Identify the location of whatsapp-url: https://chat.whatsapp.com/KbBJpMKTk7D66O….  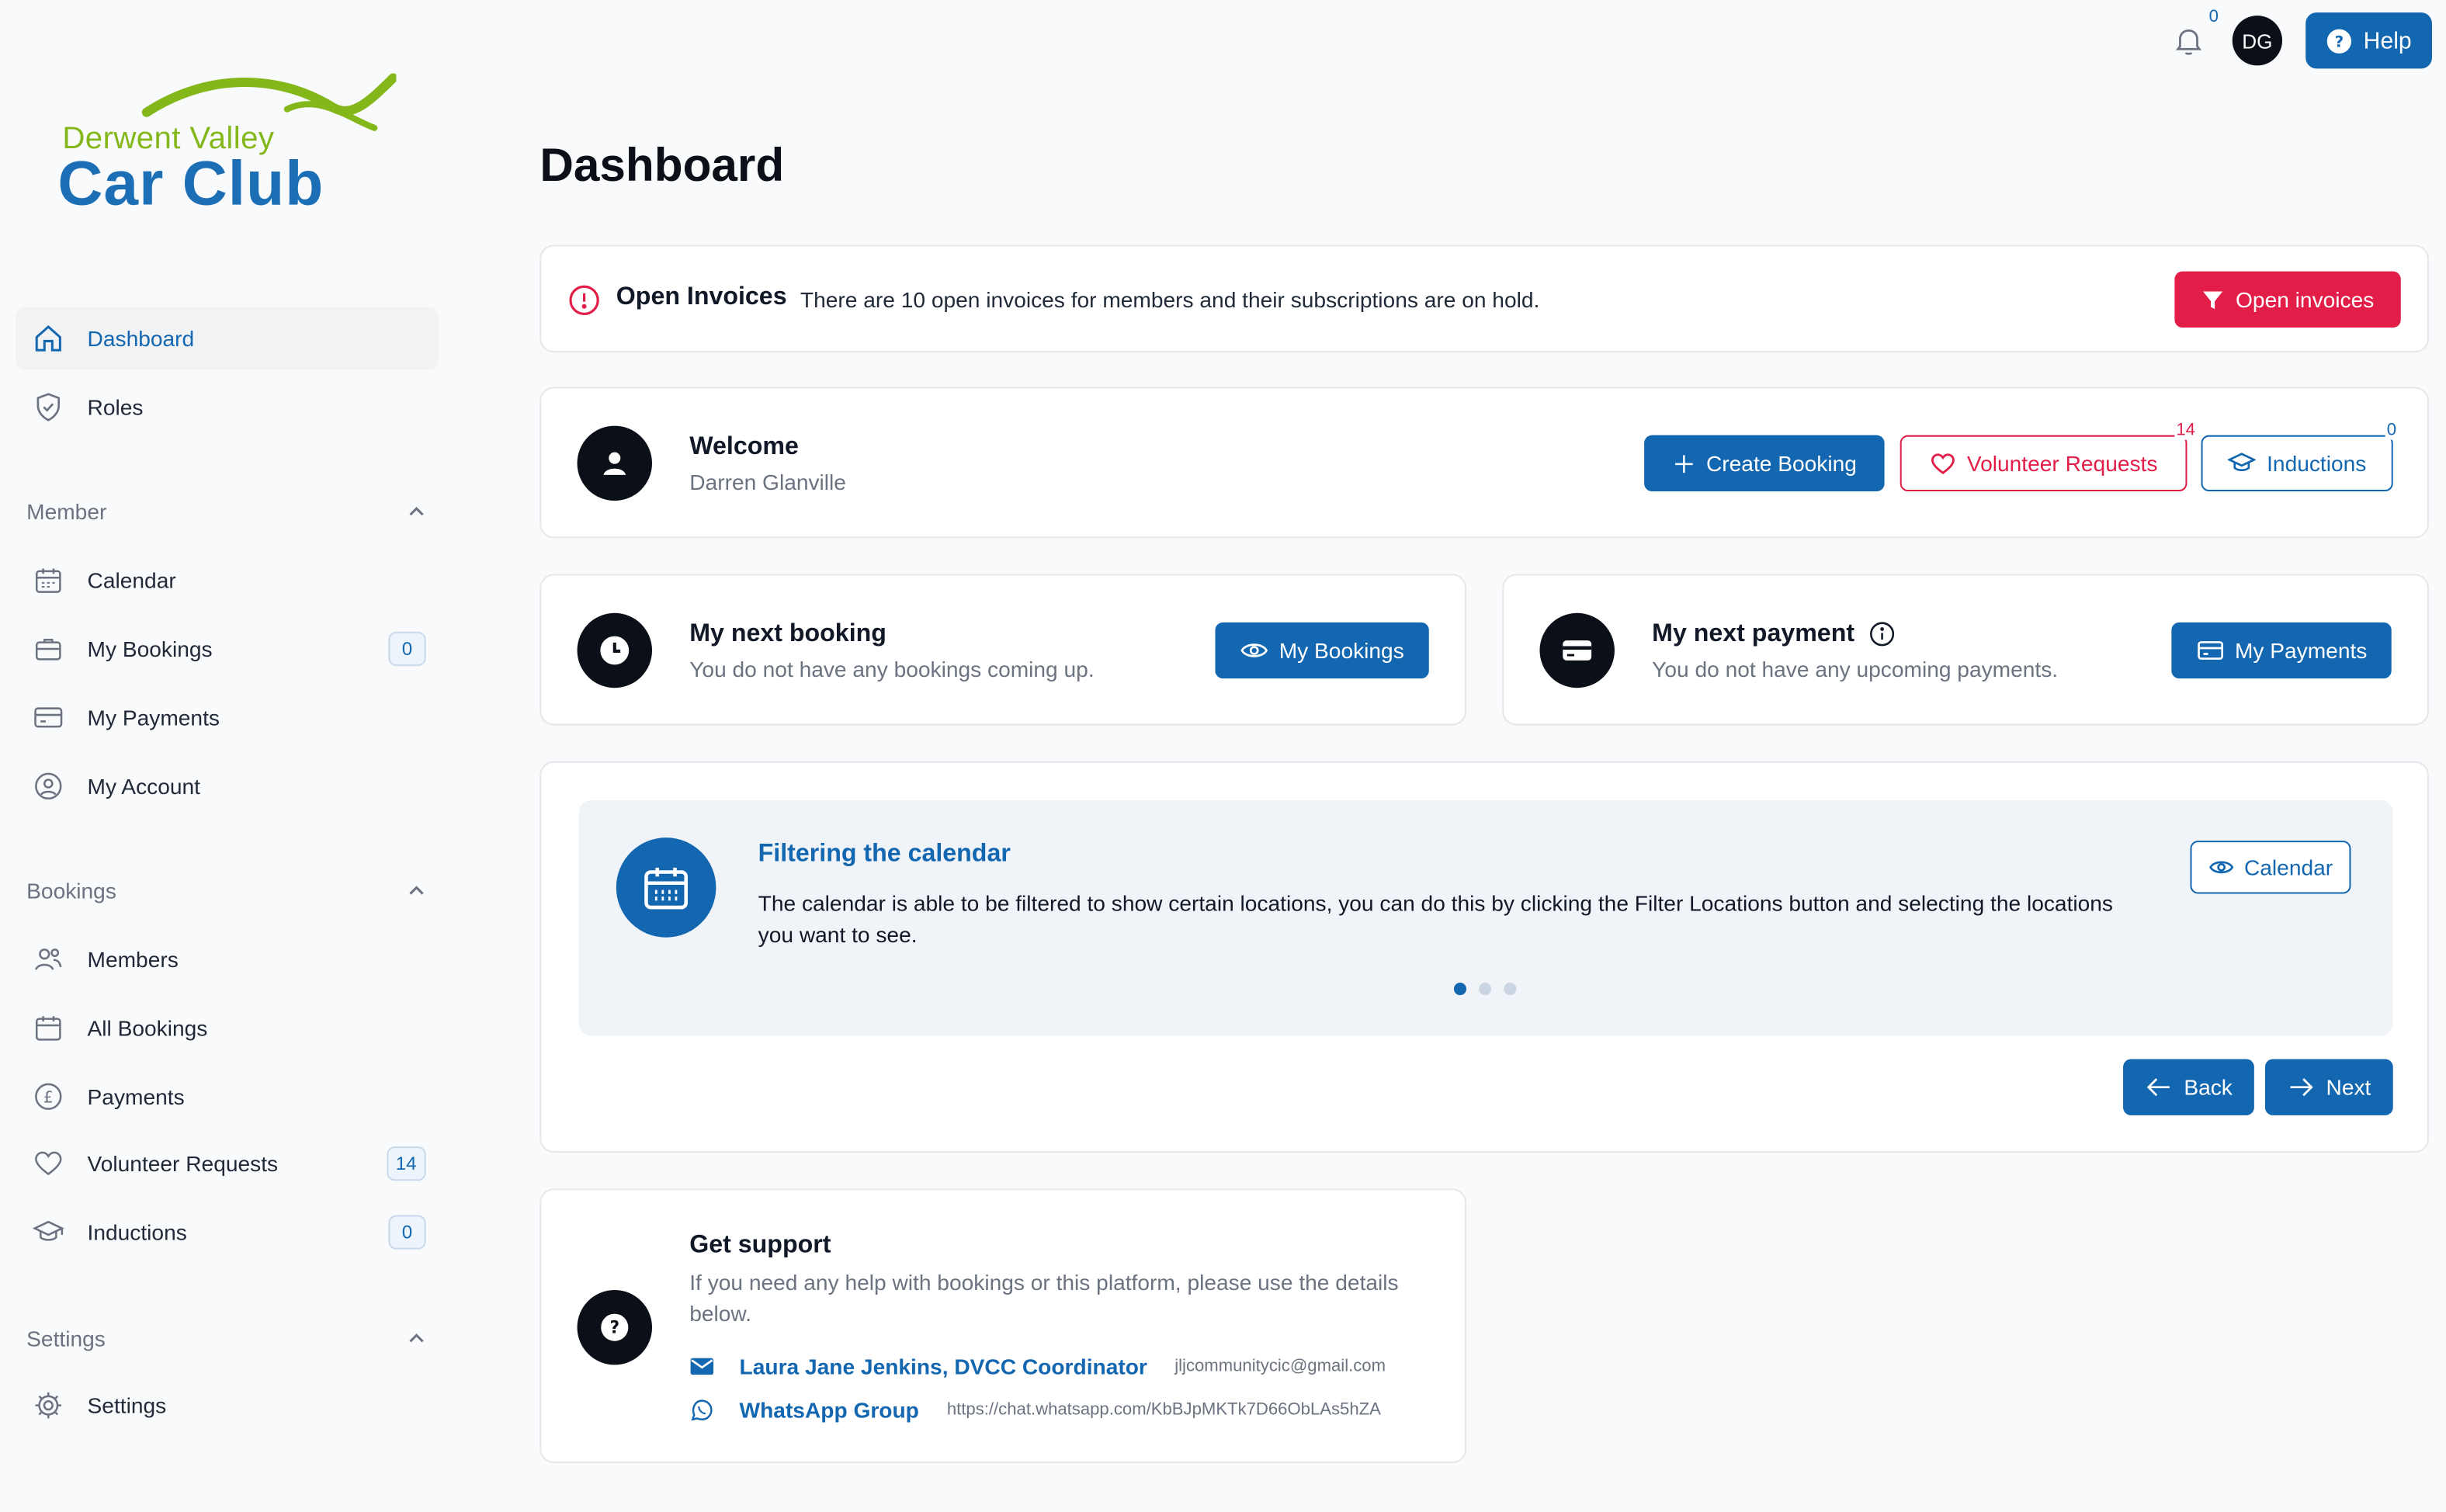
(1164, 1410).